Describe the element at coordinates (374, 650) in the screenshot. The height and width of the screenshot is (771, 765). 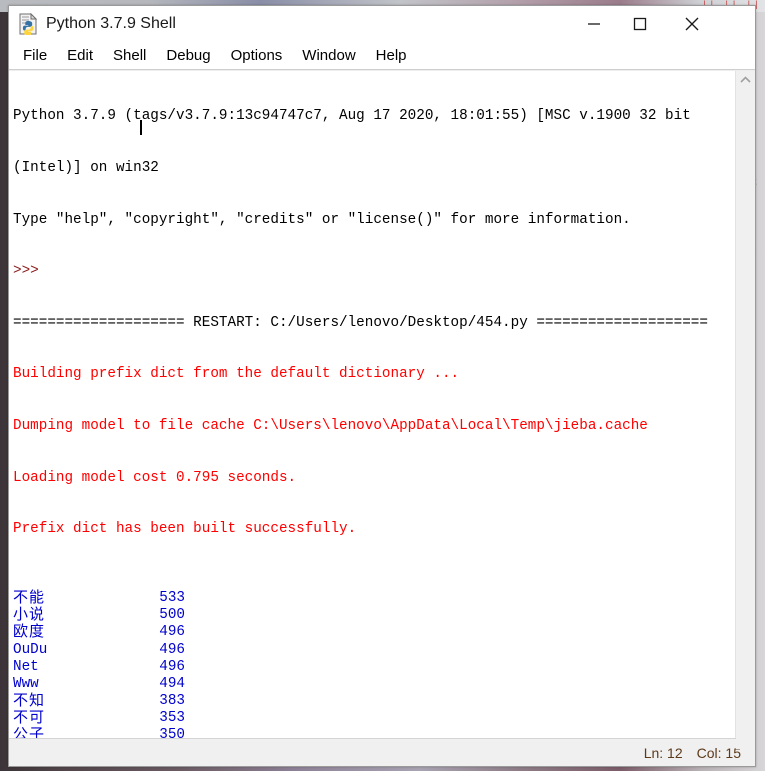
I see `word-frequency-row: OuDu 496` at that location.